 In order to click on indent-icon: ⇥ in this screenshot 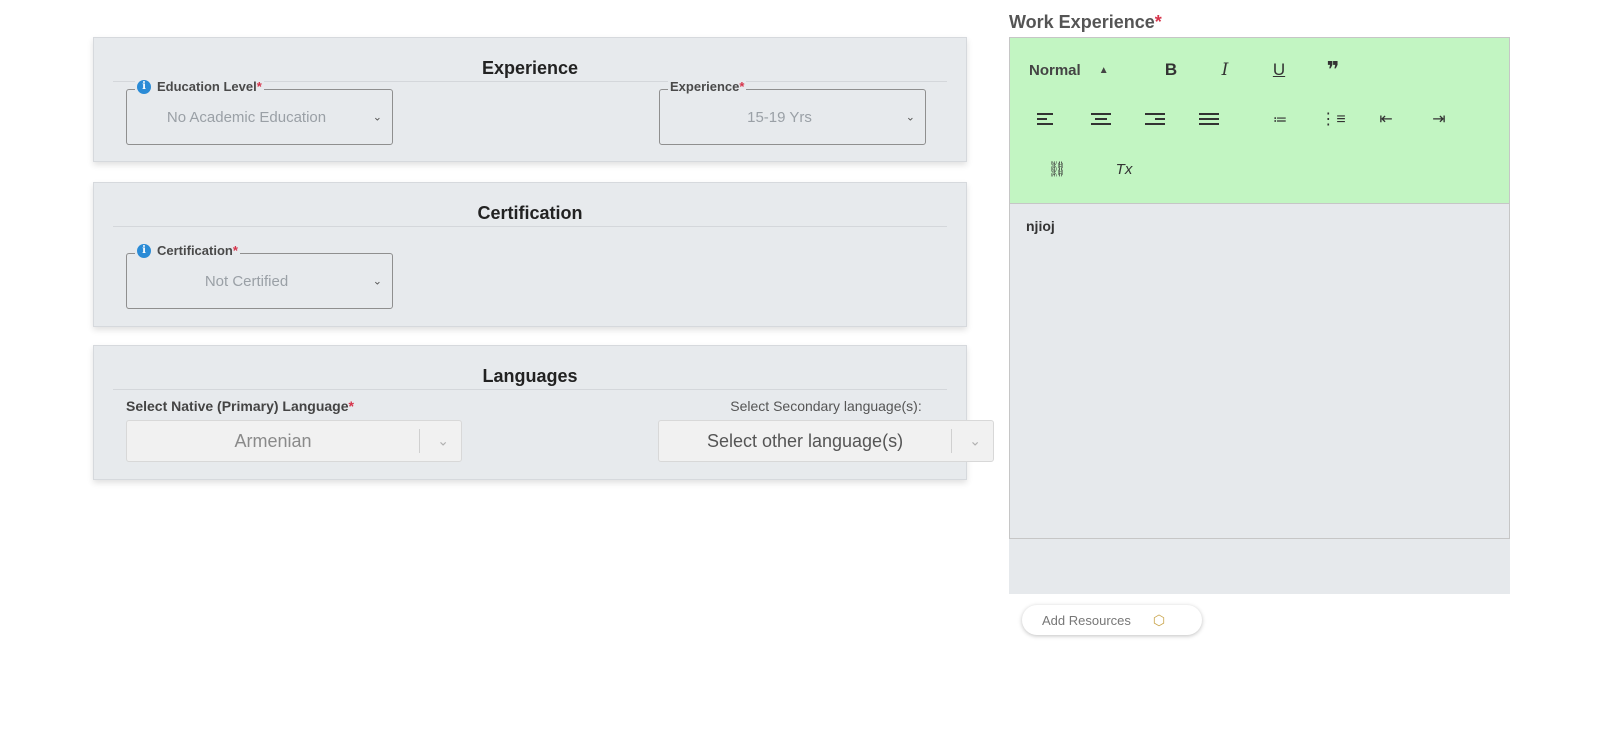, I will do `click(1439, 119)`.